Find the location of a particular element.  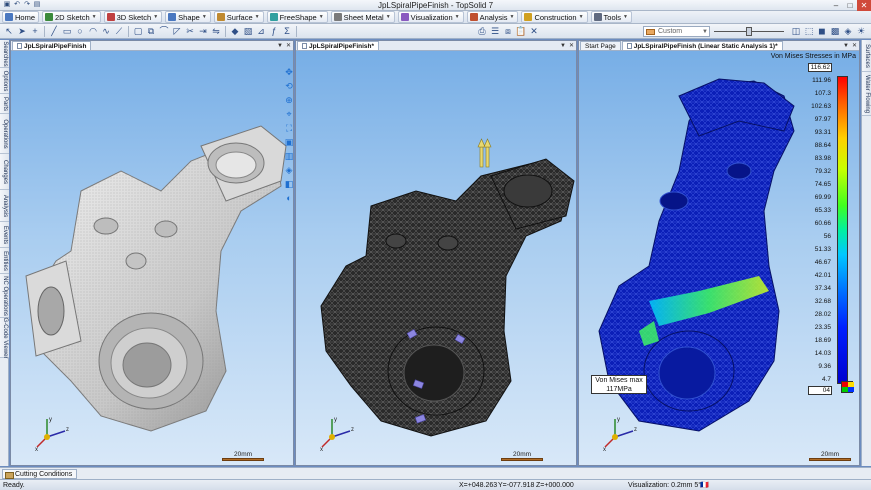

light-icon: ☀ is located at coordinates (861, 31).